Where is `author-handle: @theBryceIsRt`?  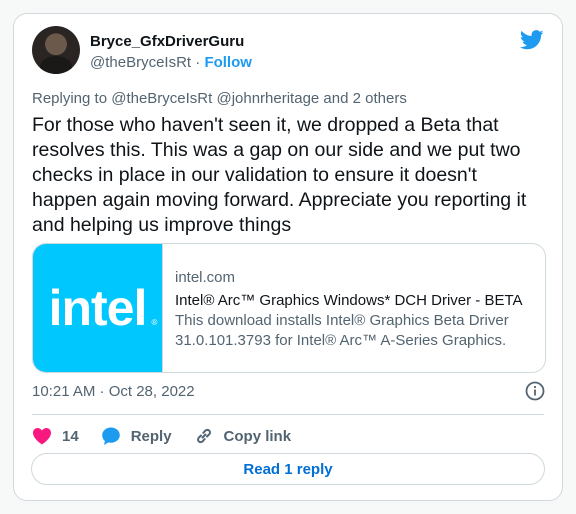
author-handle: @theBryceIsRt is located at coordinates (140, 62).